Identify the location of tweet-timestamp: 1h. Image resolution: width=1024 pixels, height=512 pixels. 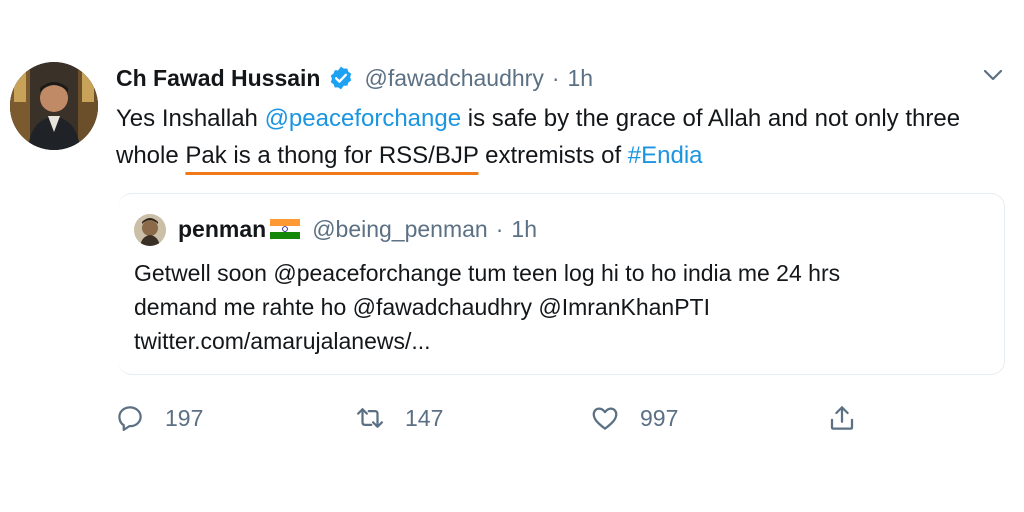
(581, 78).